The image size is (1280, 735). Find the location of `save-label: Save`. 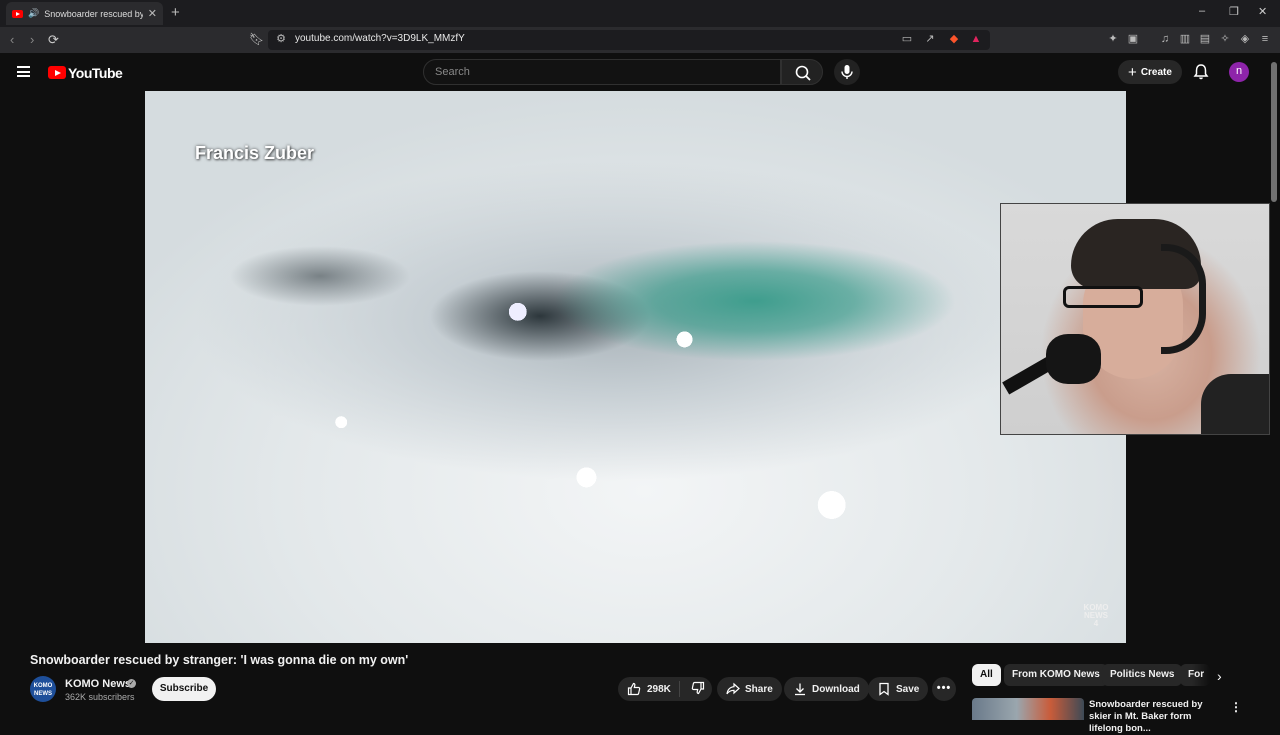

save-label: Save is located at coordinates (908, 689).